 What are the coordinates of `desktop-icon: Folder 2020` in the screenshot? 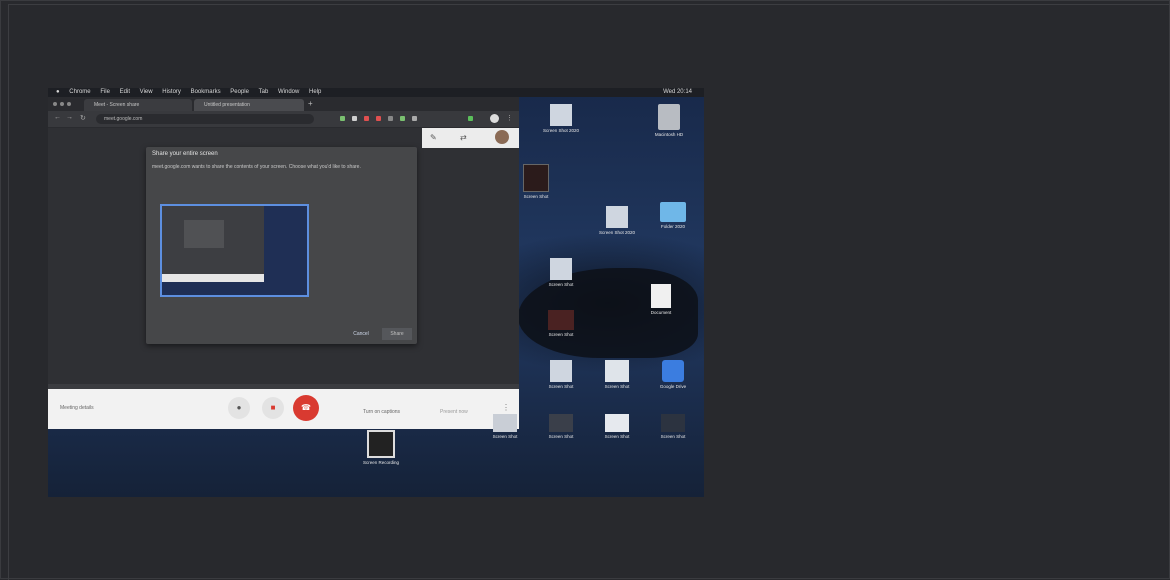 It's located at (673, 216).